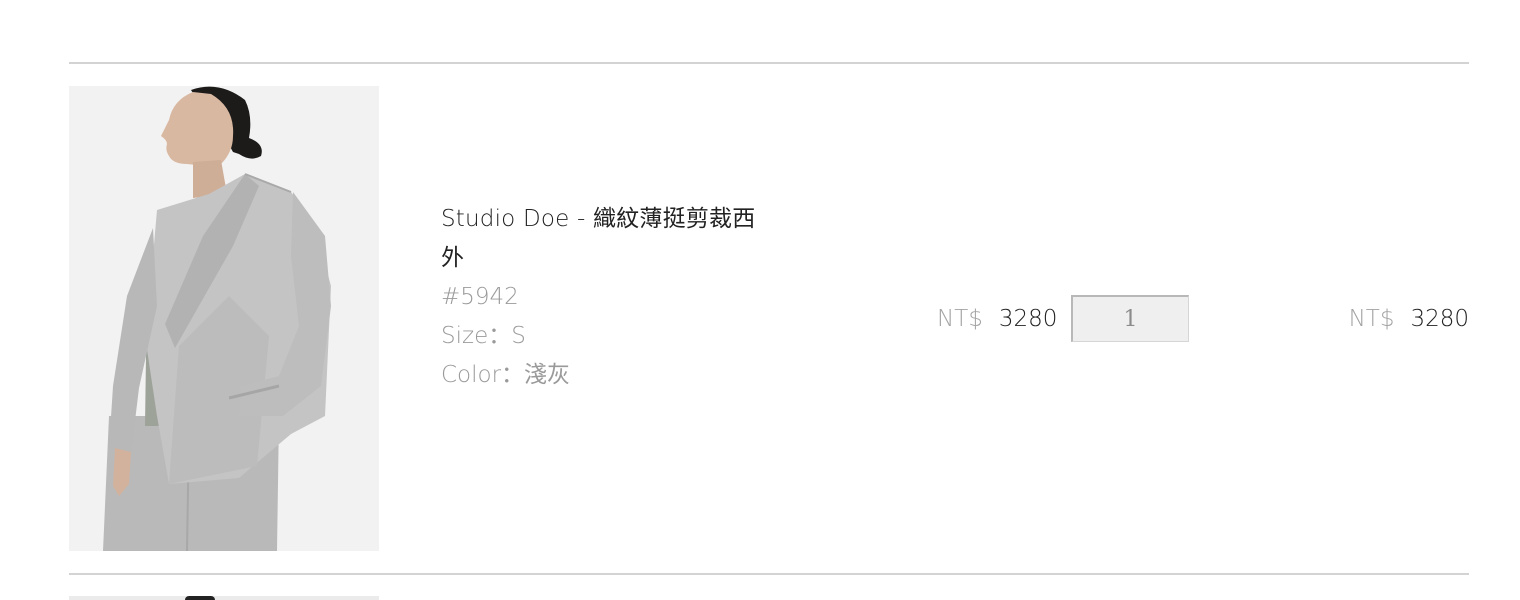 The width and height of the screenshot is (1520, 600). What do you see at coordinates (506, 375) in the screenshot?
I see `product-color: Color：淺灰` at bounding box center [506, 375].